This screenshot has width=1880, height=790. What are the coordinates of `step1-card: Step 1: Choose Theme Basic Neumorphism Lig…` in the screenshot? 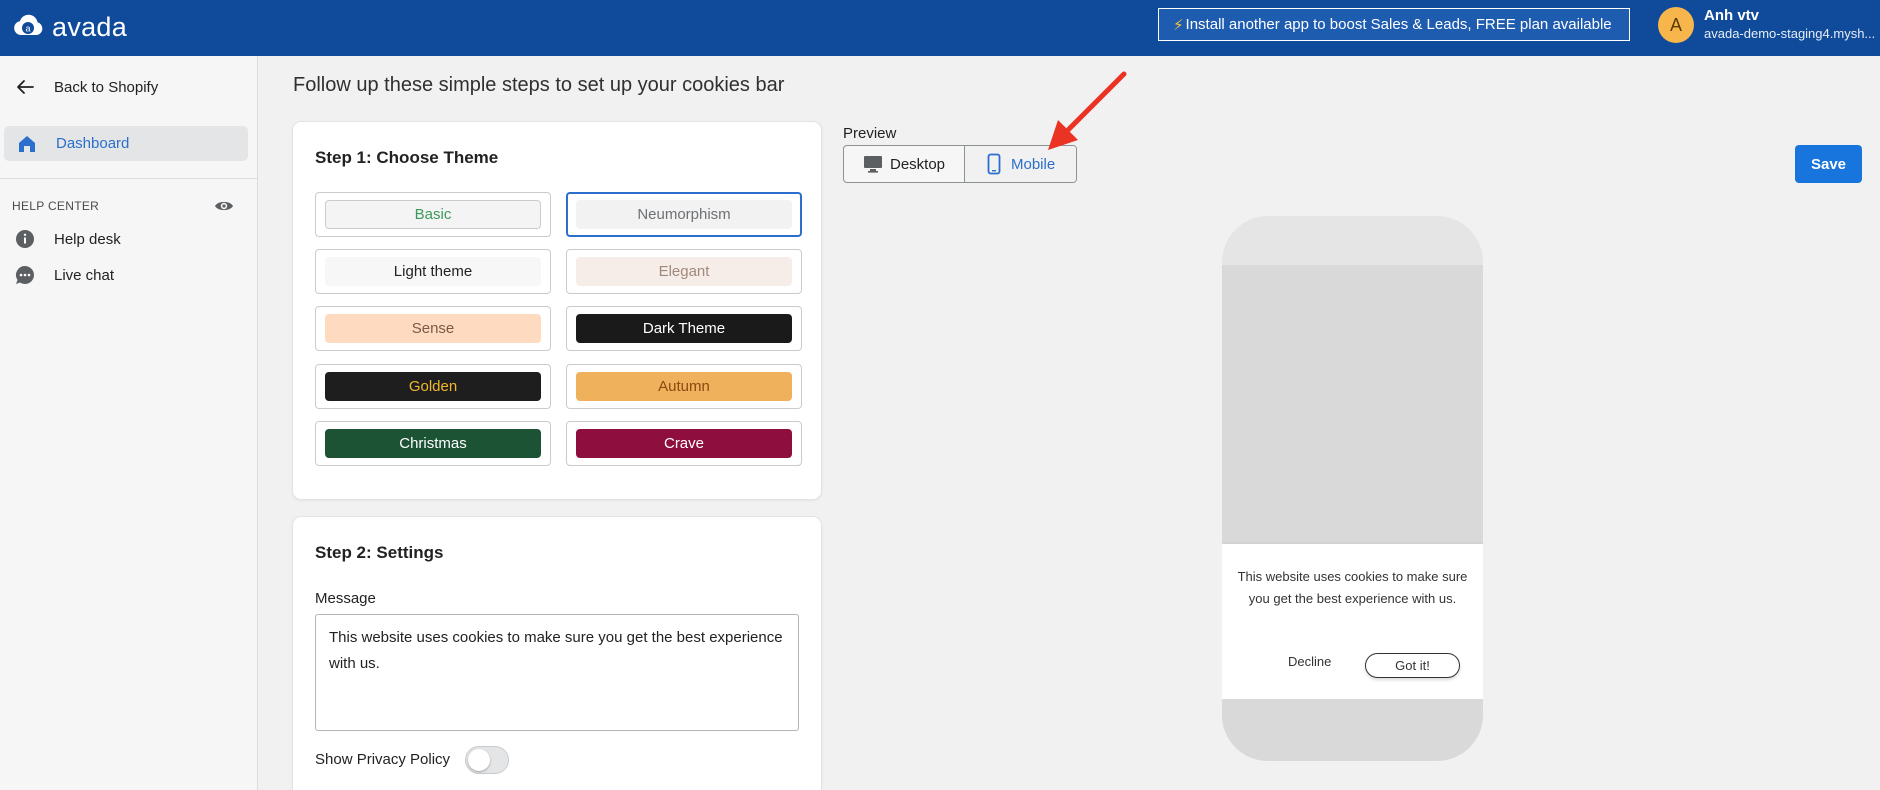 It's located at (557, 310).